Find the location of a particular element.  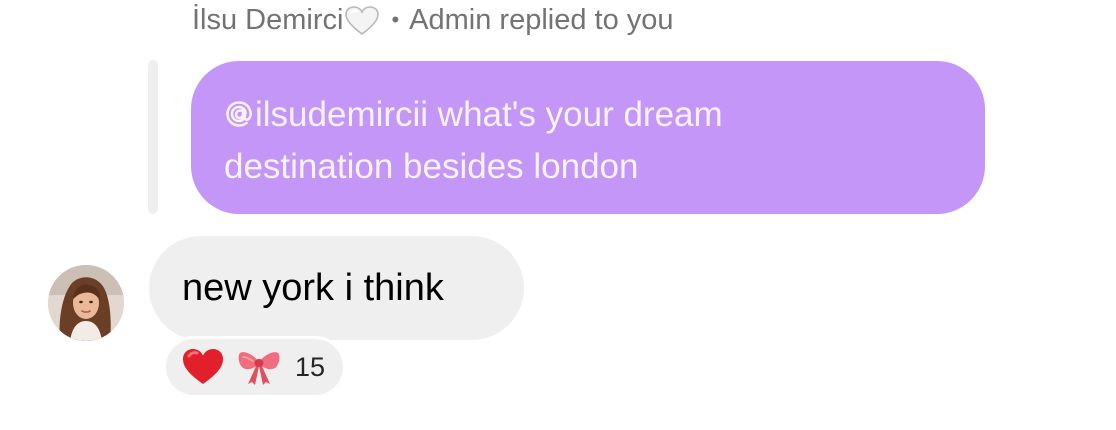

threads-at-icon is located at coordinates (239, 109).